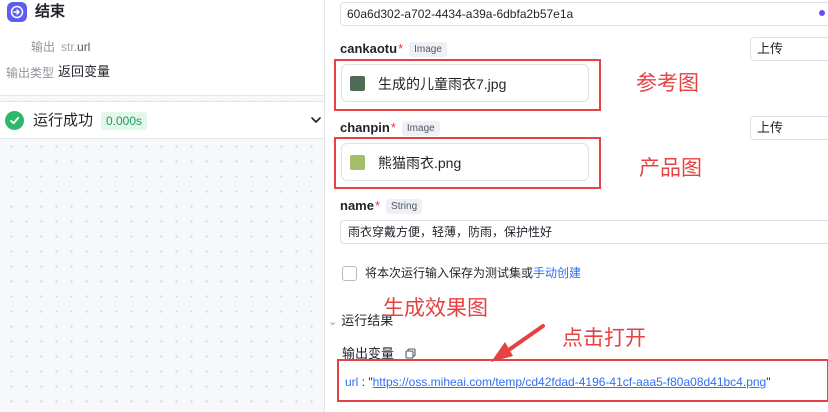 Image resolution: width=828 pixels, height=412 pixels. What do you see at coordinates (84, 47) in the screenshot?
I see `output-value: url` at bounding box center [84, 47].